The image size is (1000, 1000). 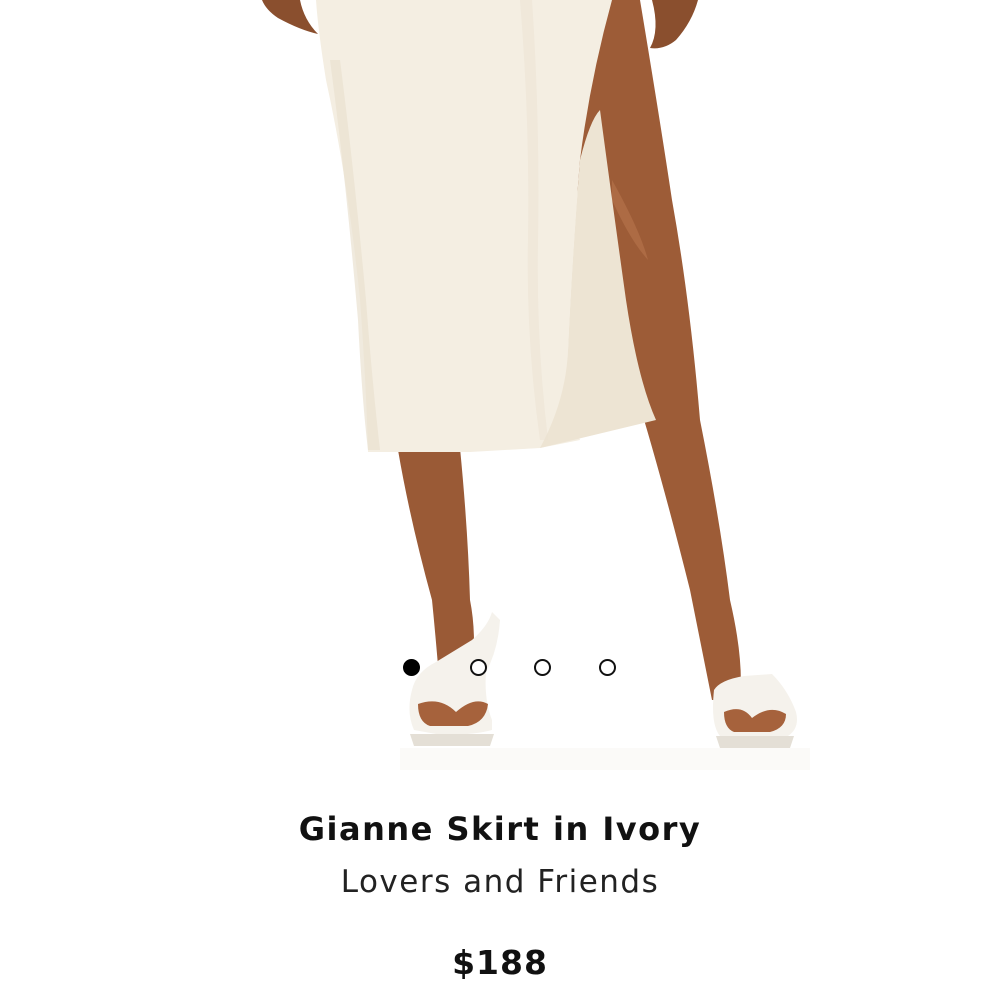 I want to click on carousel-indicator, so click(x=500, y=670).